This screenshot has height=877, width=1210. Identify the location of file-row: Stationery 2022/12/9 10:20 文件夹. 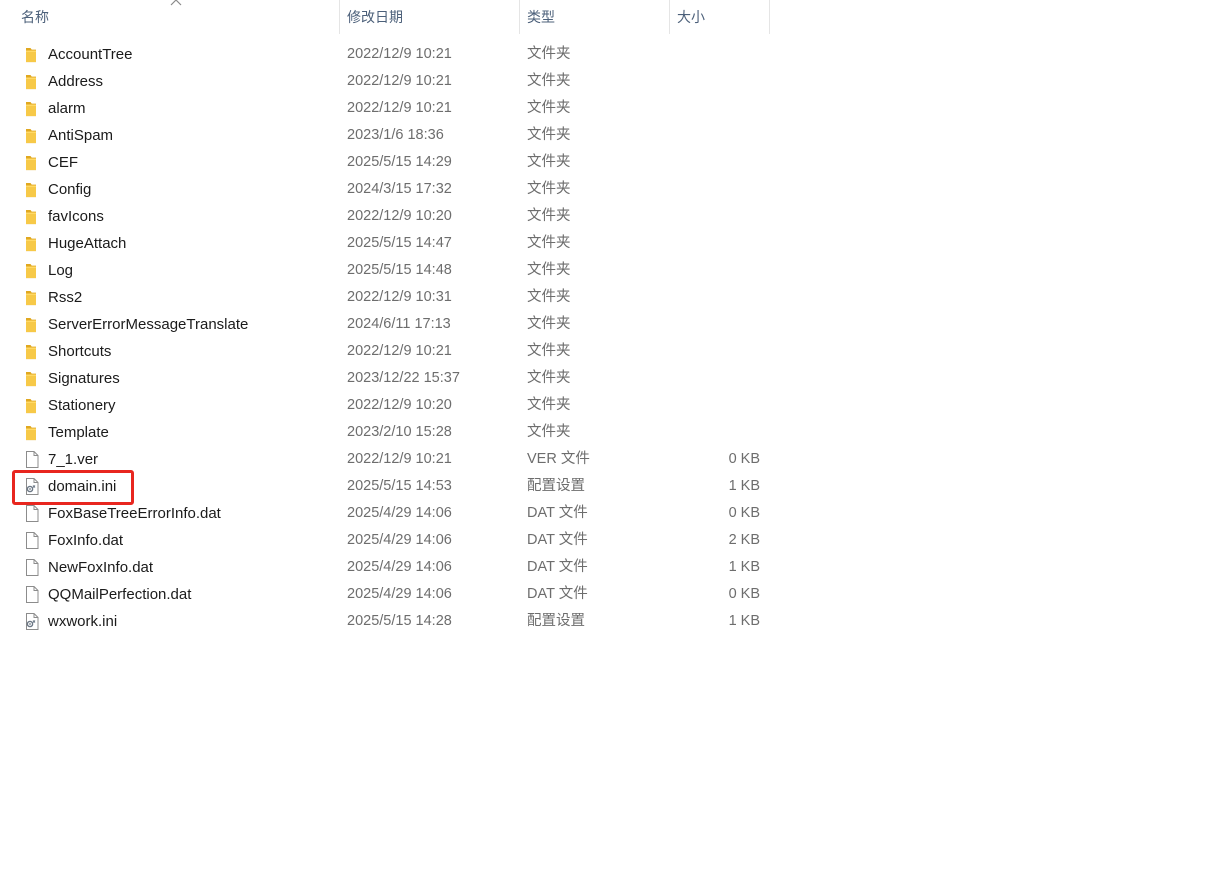
(385, 405).